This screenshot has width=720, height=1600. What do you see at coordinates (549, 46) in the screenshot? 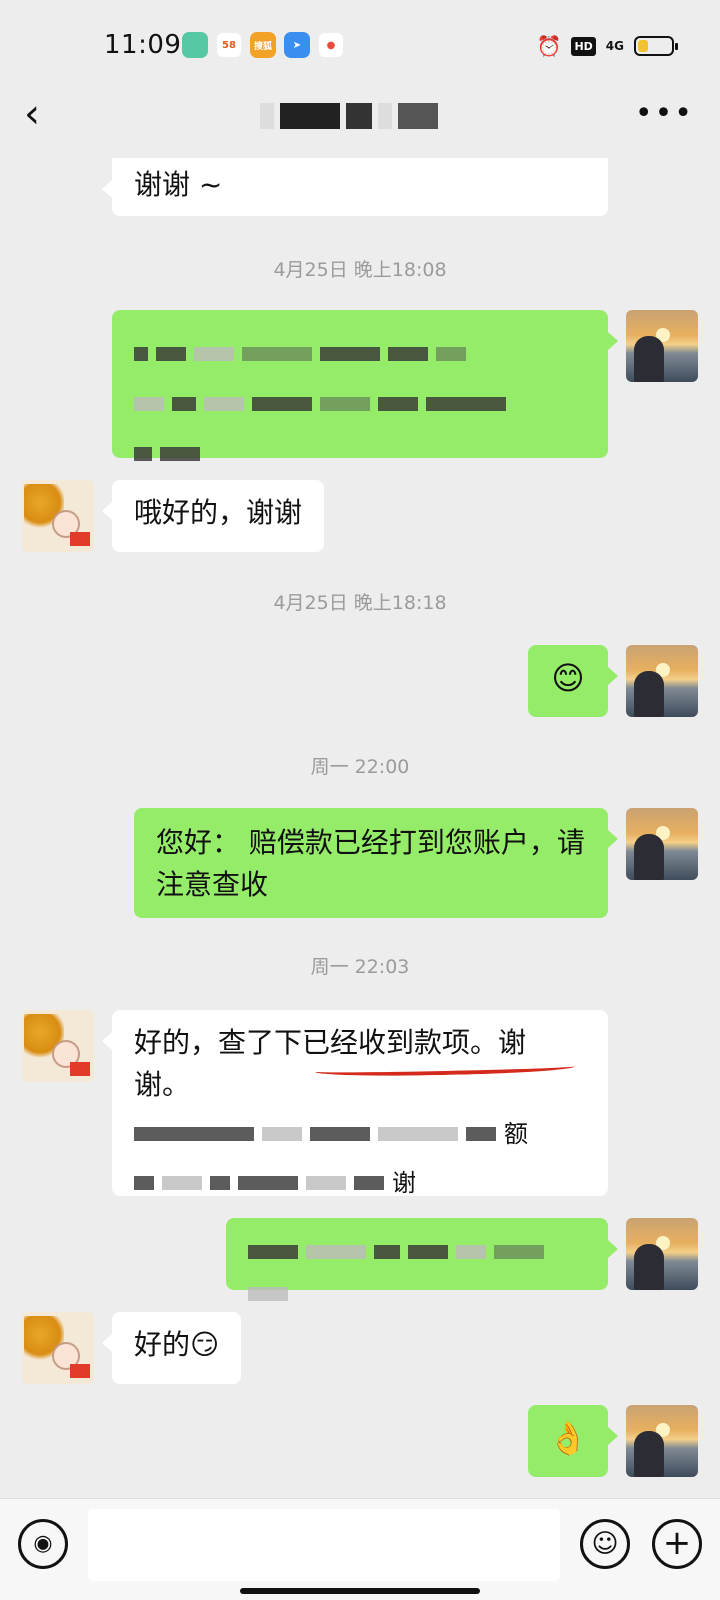
I see `alarm-icon: ⏰` at bounding box center [549, 46].